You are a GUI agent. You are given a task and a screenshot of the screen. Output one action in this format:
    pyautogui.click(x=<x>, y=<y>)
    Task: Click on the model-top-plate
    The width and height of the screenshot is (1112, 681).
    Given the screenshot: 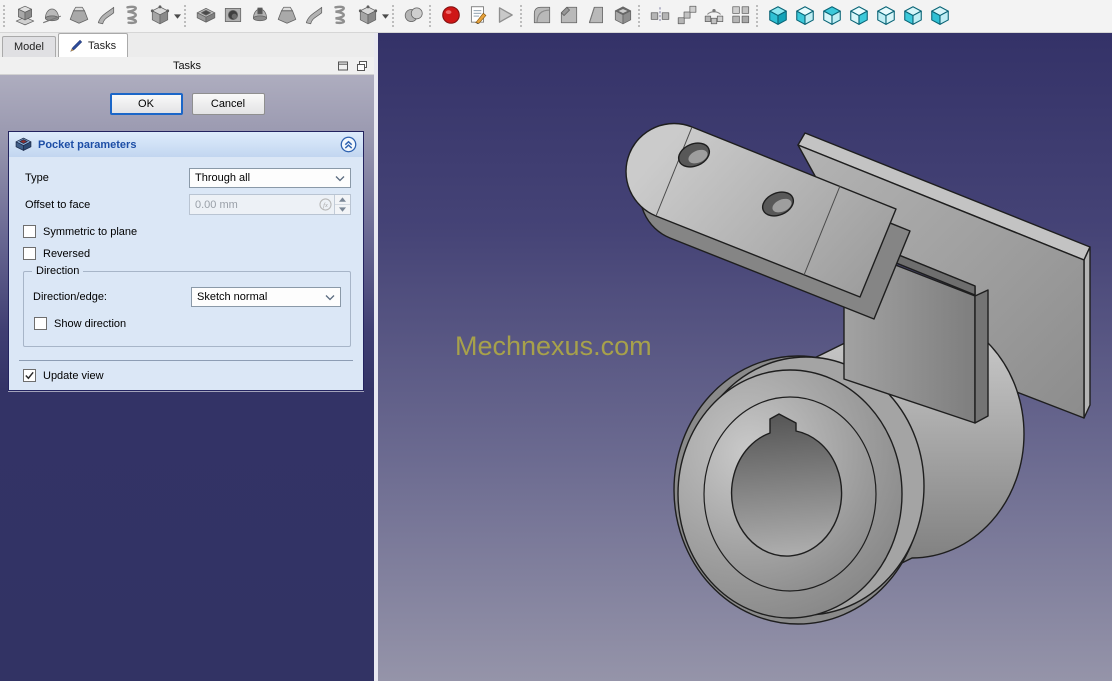 What is the action you would take?
    pyautogui.click(x=768, y=221)
    